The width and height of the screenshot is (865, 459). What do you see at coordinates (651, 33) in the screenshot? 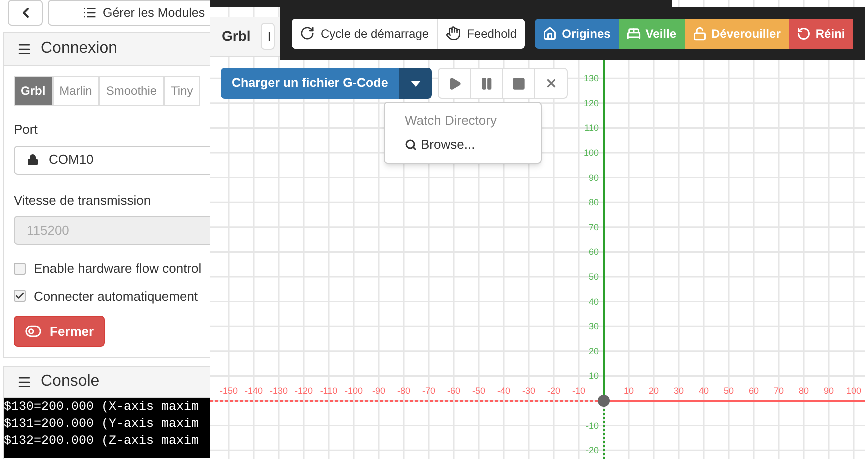
I see `toolbar-button: Veille` at bounding box center [651, 33].